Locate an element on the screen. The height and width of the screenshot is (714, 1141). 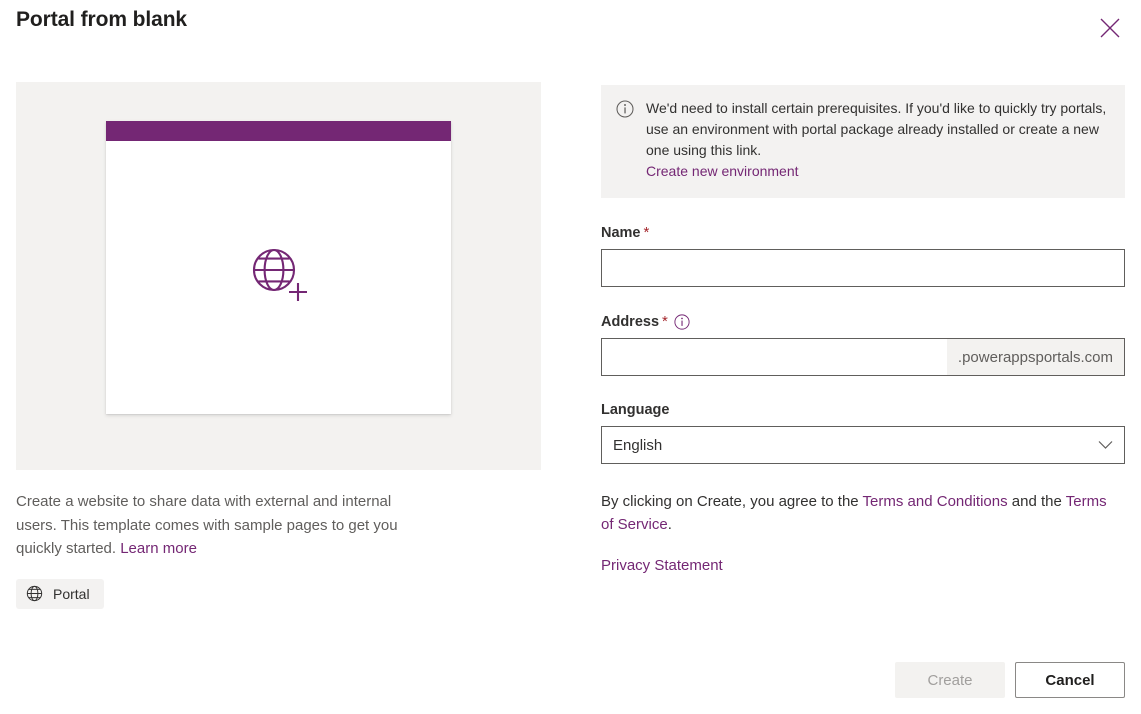
address-input-wrapper: .powerappsportals.com is located at coordinates (863, 357).